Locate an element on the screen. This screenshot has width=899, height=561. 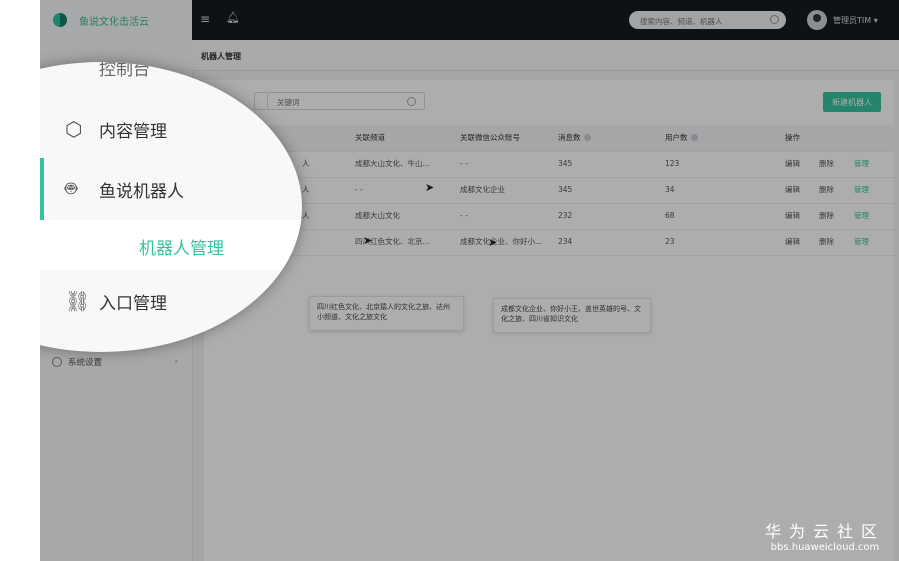
watermark: 华为云社区 bbs.huaweicloud.com is located at coordinates (825, 535).